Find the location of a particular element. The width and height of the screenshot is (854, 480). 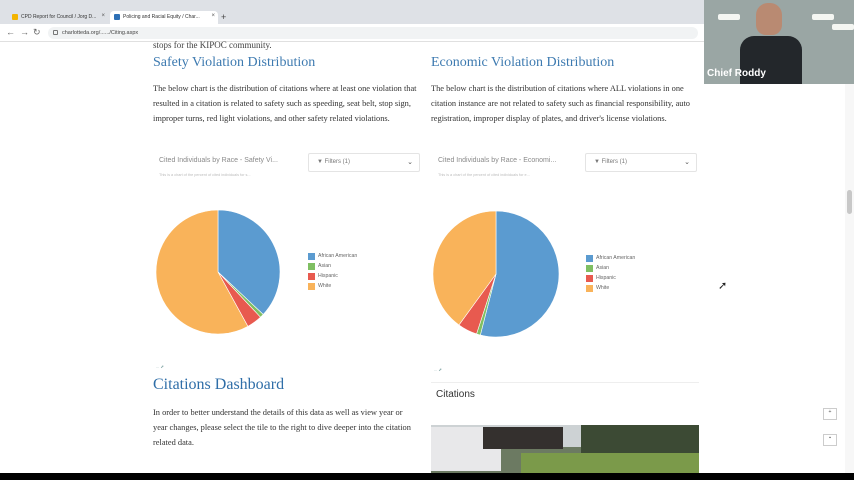

safety-filter-dropdown: ▼ Filters (1) ⌄ is located at coordinates (364, 162).